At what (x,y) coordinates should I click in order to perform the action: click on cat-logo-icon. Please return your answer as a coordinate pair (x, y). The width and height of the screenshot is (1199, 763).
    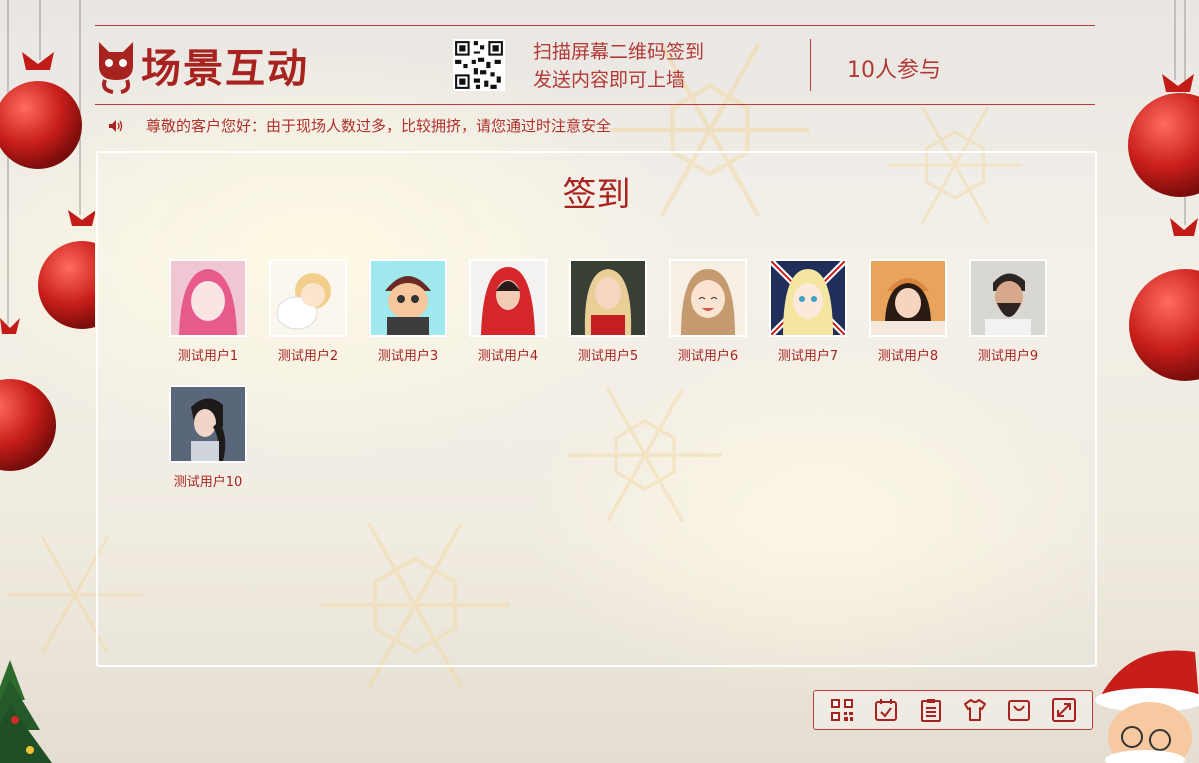
    Looking at the image, I should click on (116, 68).